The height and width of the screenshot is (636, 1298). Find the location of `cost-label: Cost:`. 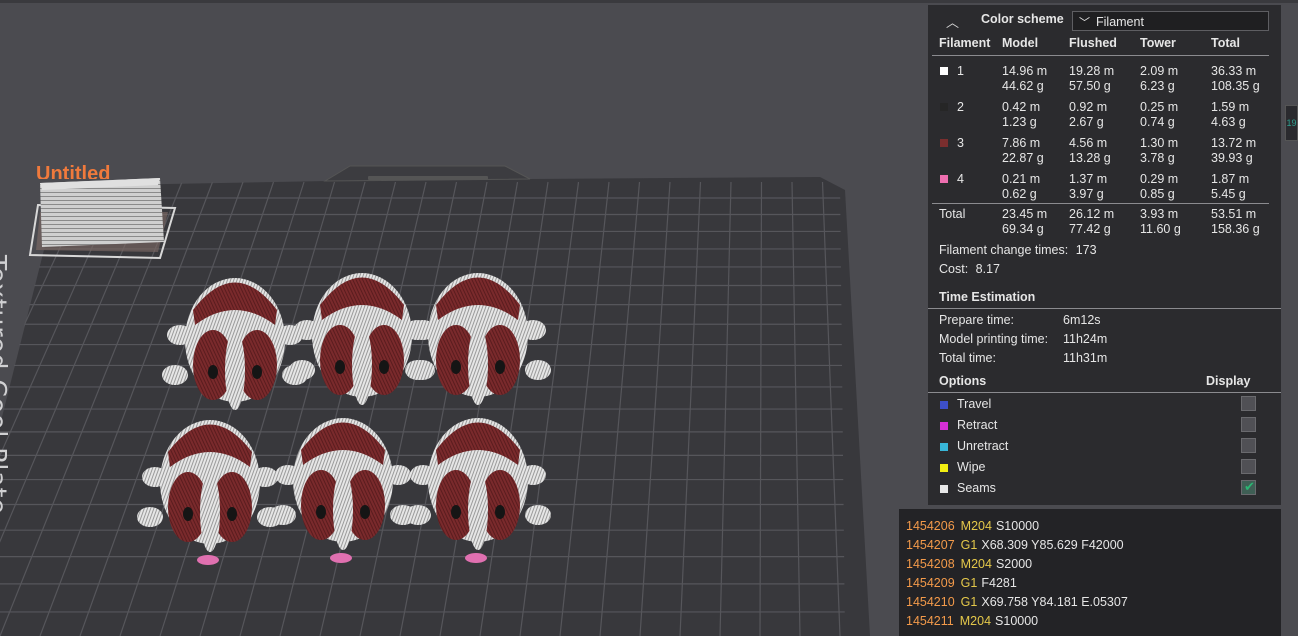

cost-label: Cost: is located at coordinates (954, 269).